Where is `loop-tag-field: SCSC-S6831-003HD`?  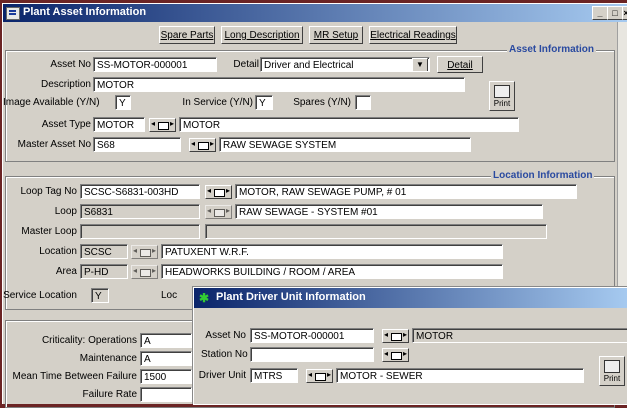
loop-tag-field: SCSC-S6831-003HD is located at coordinates (140, 191).